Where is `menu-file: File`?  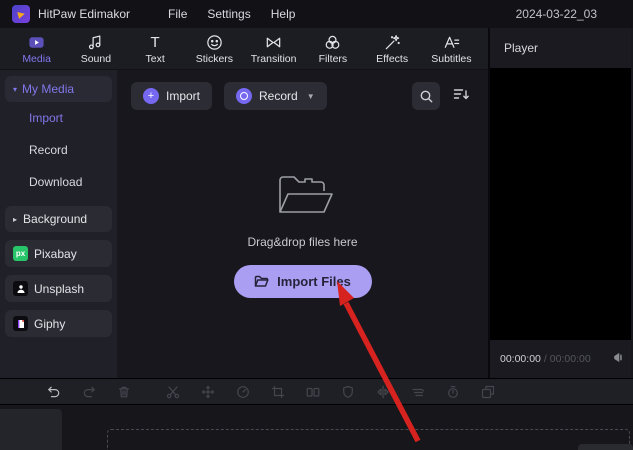
menu-file: File is located at coordinates (177, 14).